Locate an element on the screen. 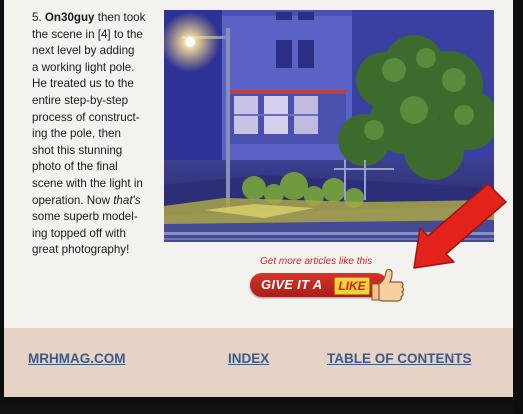 The image size is (523, 414). caption-line: the scene in [4] to the is located at coordinates (87, 34).